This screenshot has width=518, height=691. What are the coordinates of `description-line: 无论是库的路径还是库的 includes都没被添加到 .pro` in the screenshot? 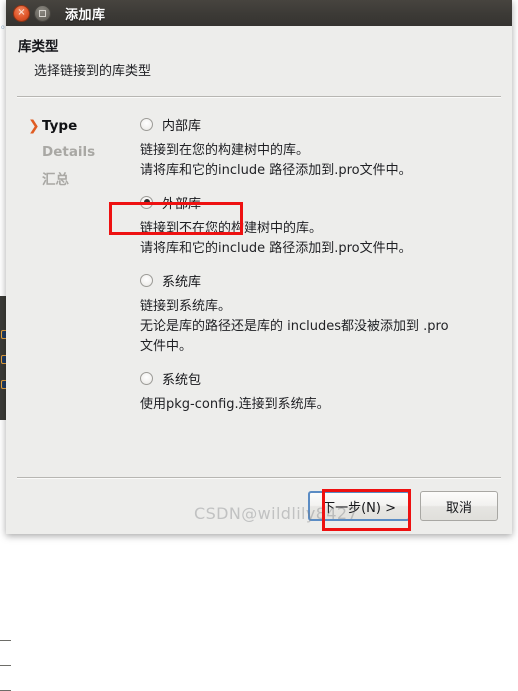 It's located at (294, 326).